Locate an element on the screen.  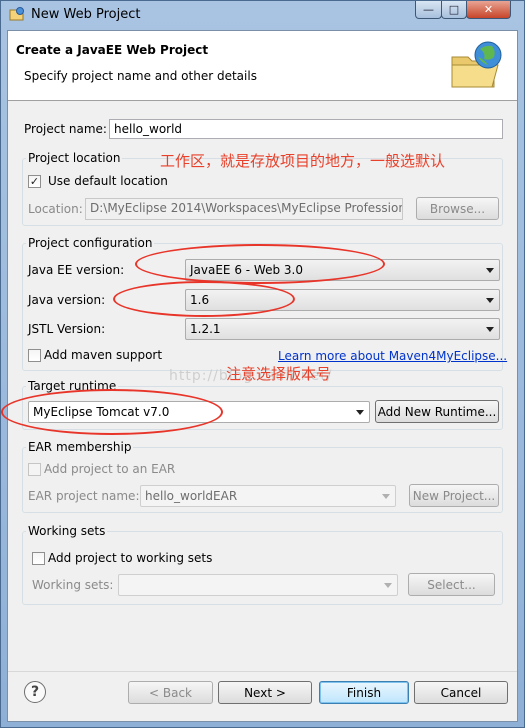
add-to-working-sets-label: Add project to working sets is located at coordinates (130, 558).